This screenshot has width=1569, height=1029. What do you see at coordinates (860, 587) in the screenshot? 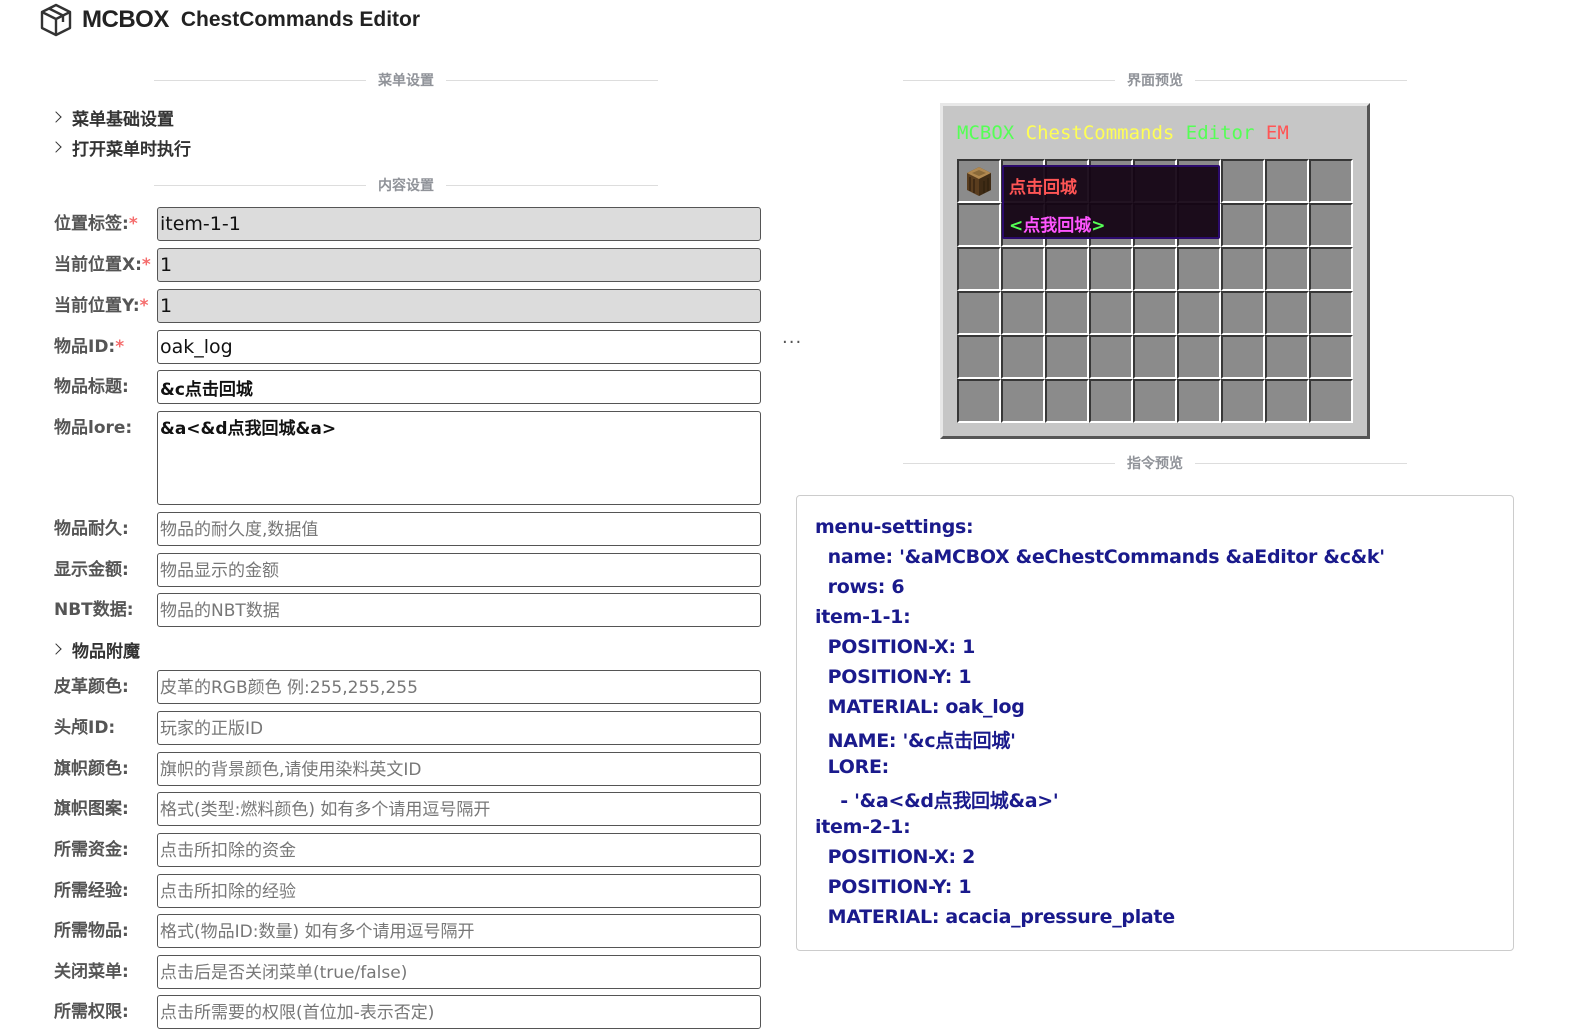
I see `code-line: rows: 6` at bounding box center [860, 587].